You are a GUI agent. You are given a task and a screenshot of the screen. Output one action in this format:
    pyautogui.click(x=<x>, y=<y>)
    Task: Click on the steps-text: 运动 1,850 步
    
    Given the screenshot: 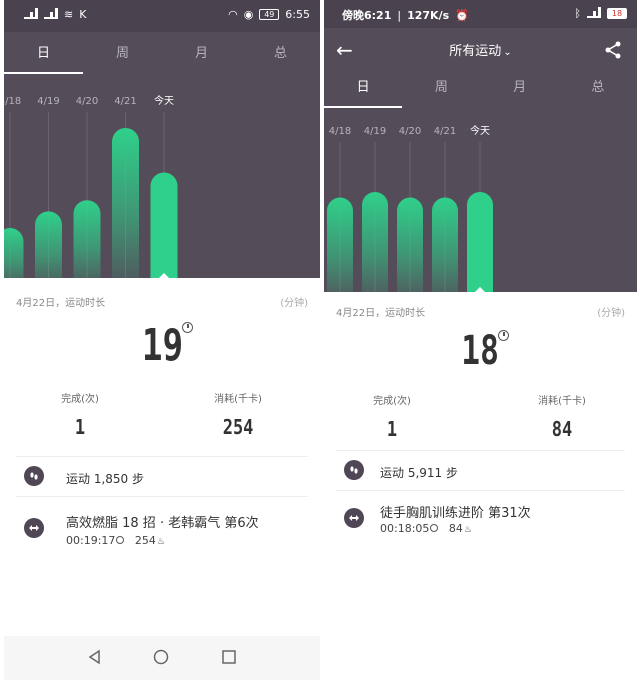 What is the action you would take?
    pyautogui.click(x=105, y=479)
    